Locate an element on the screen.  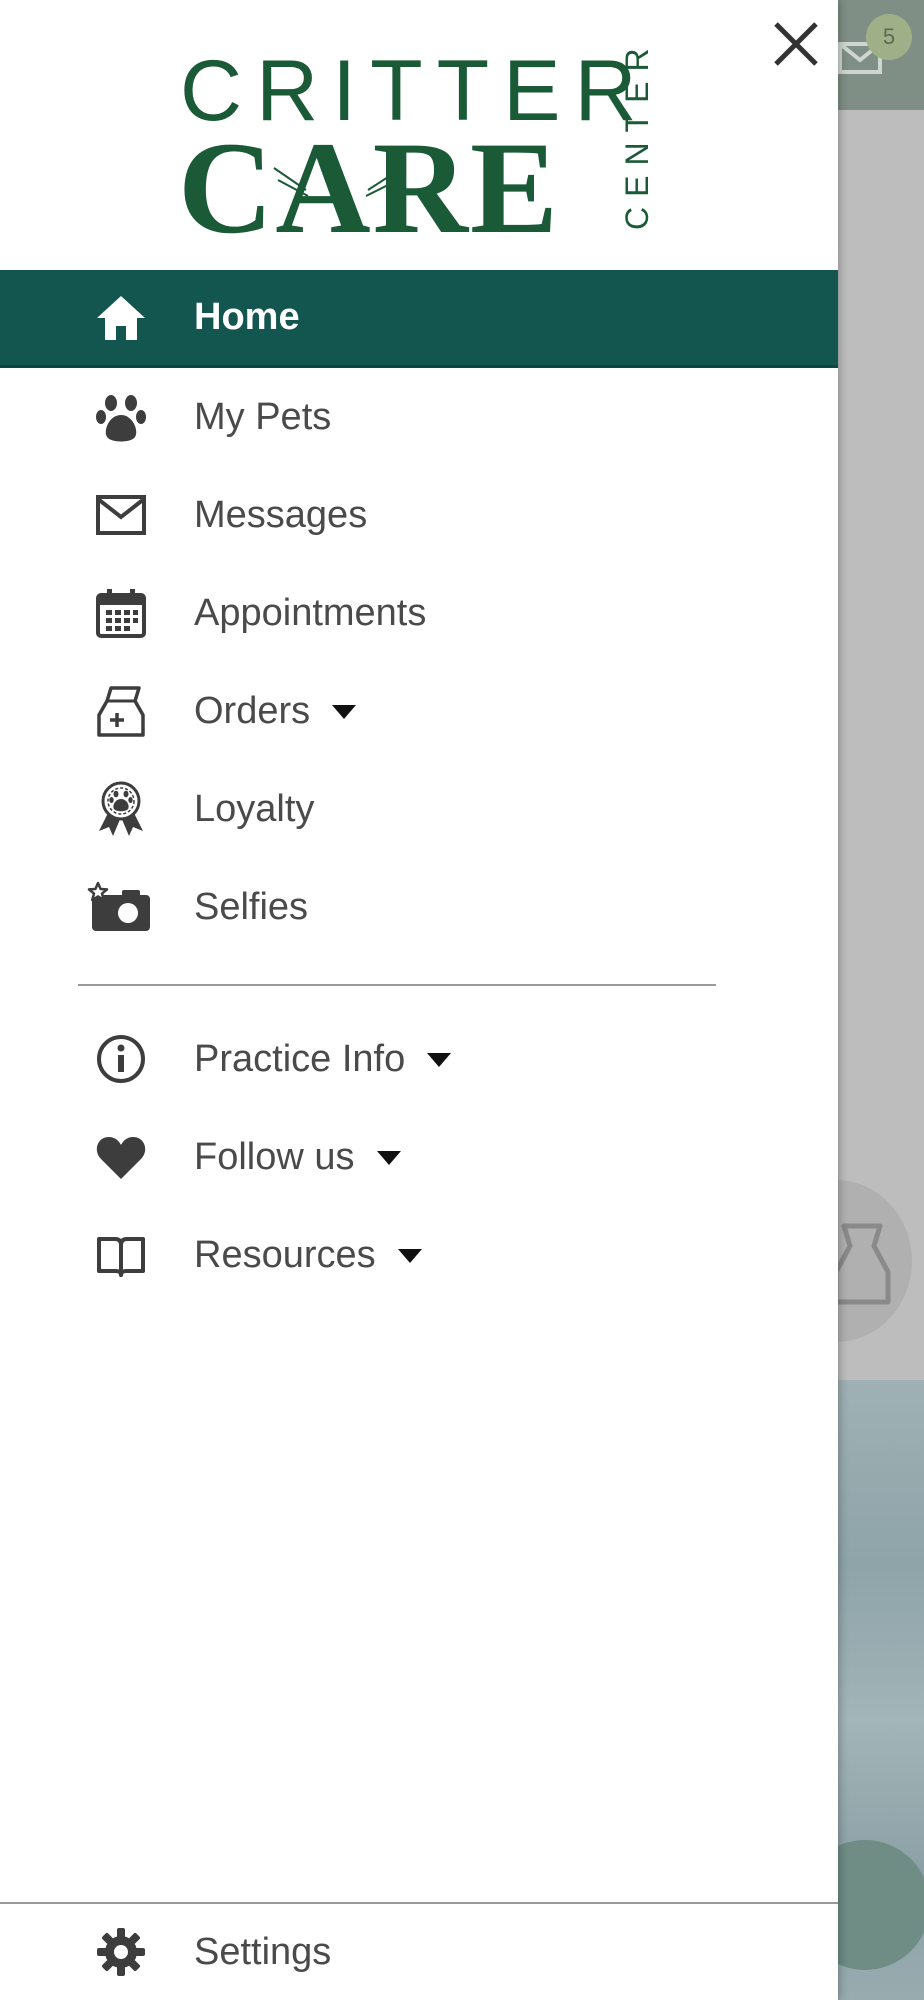
menu-item-settings: Settings is located at coordinates (419, 1952).